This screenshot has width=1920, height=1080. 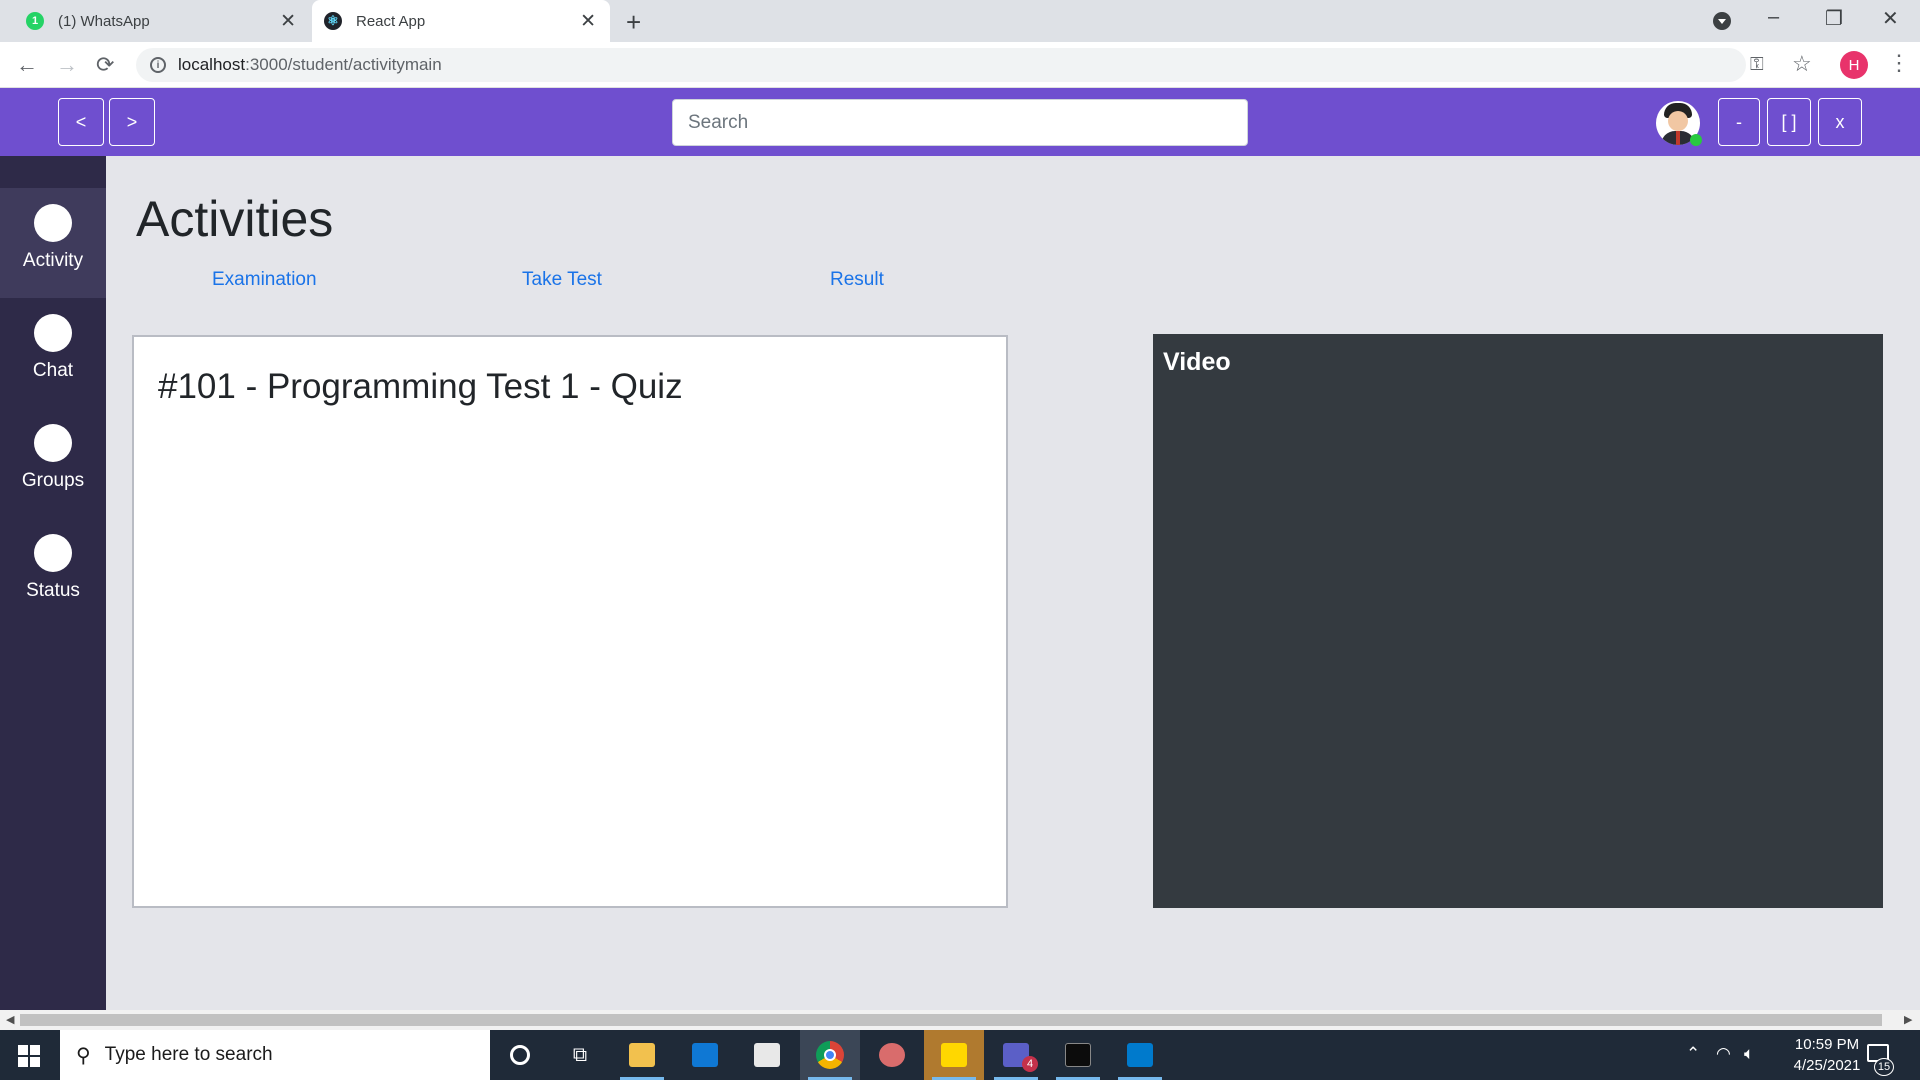 I want to click on online-status-indicator, so click(x=1696, y=140).